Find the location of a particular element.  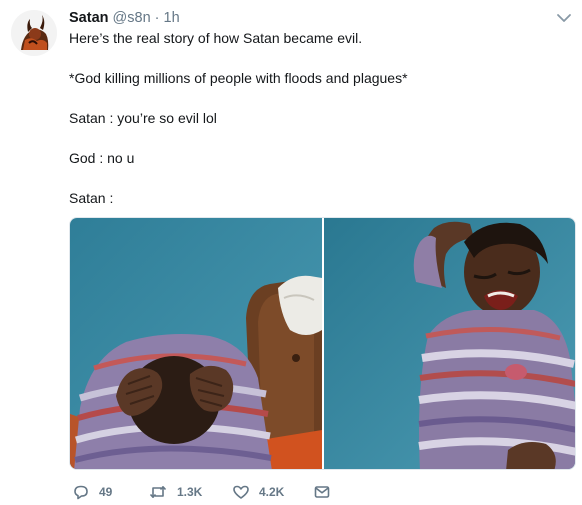

avatar-image is located at coordinates (34, 33).